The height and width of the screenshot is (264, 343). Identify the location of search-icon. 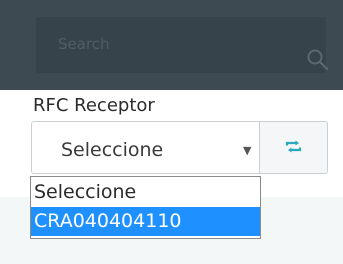
(318, 60).